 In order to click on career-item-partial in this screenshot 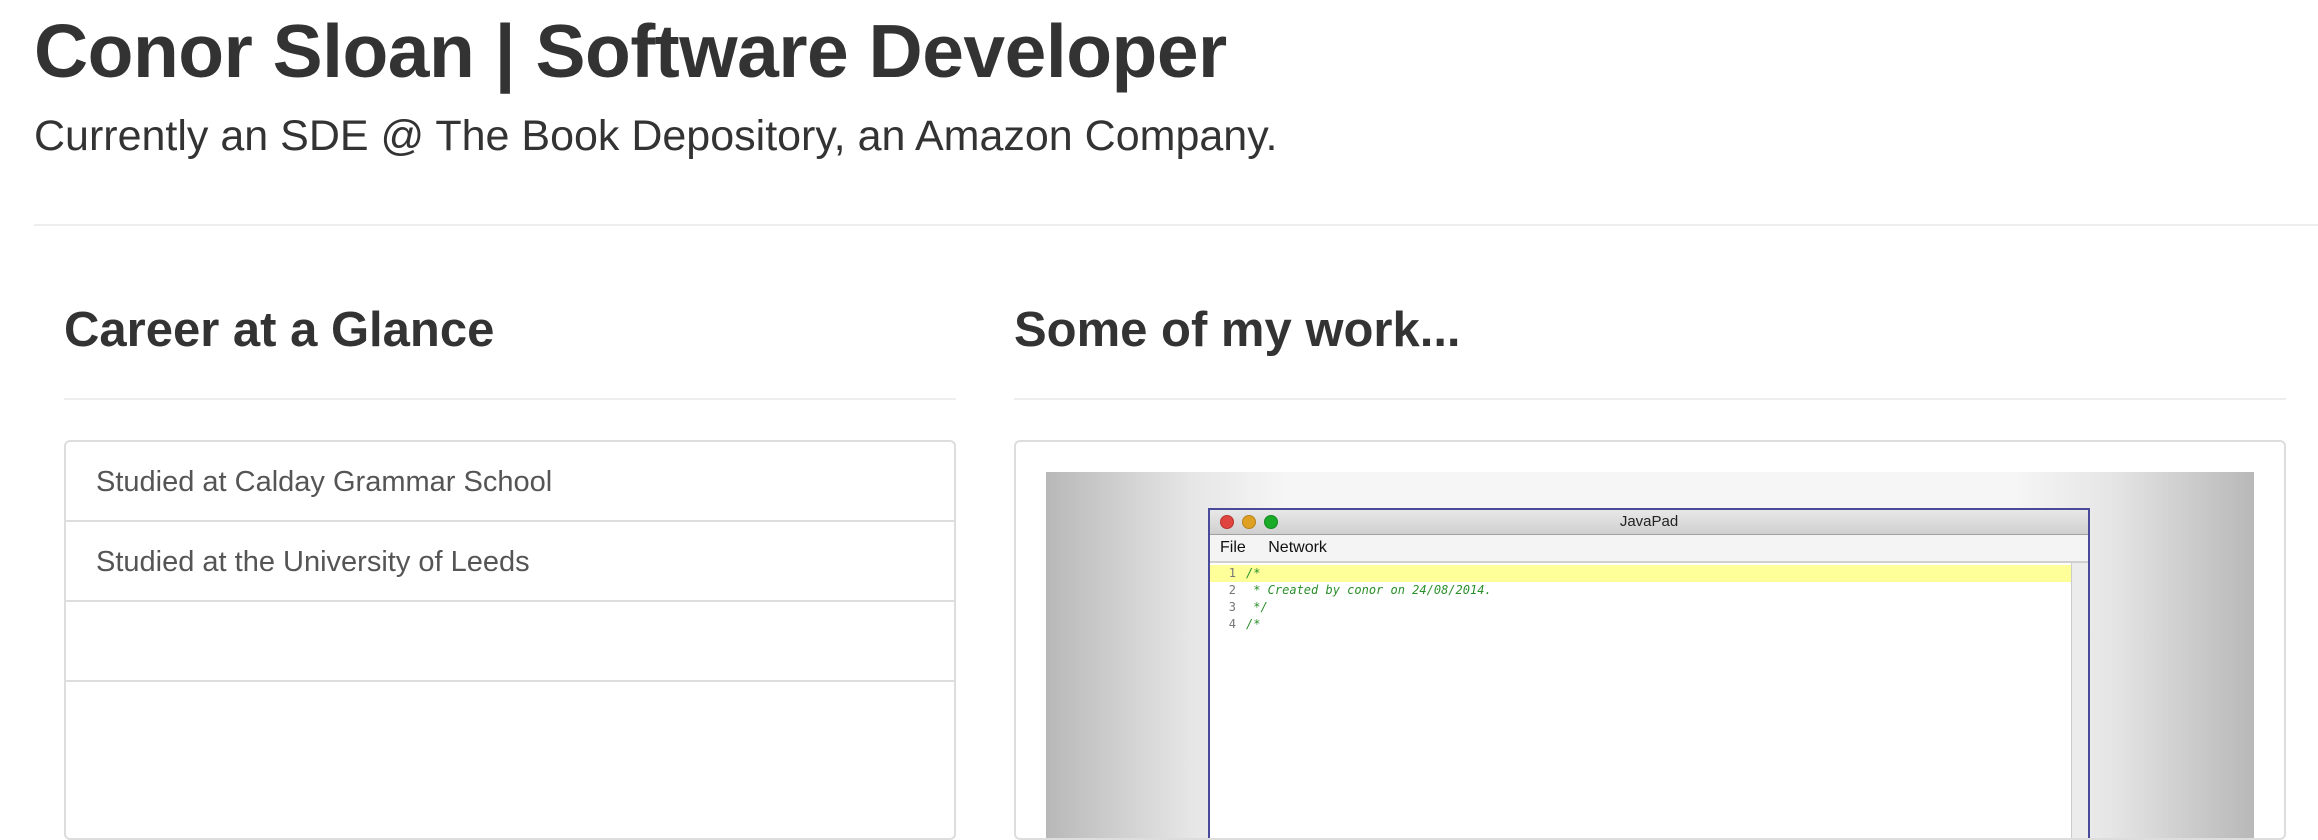, I will do `click(510, 642)`.